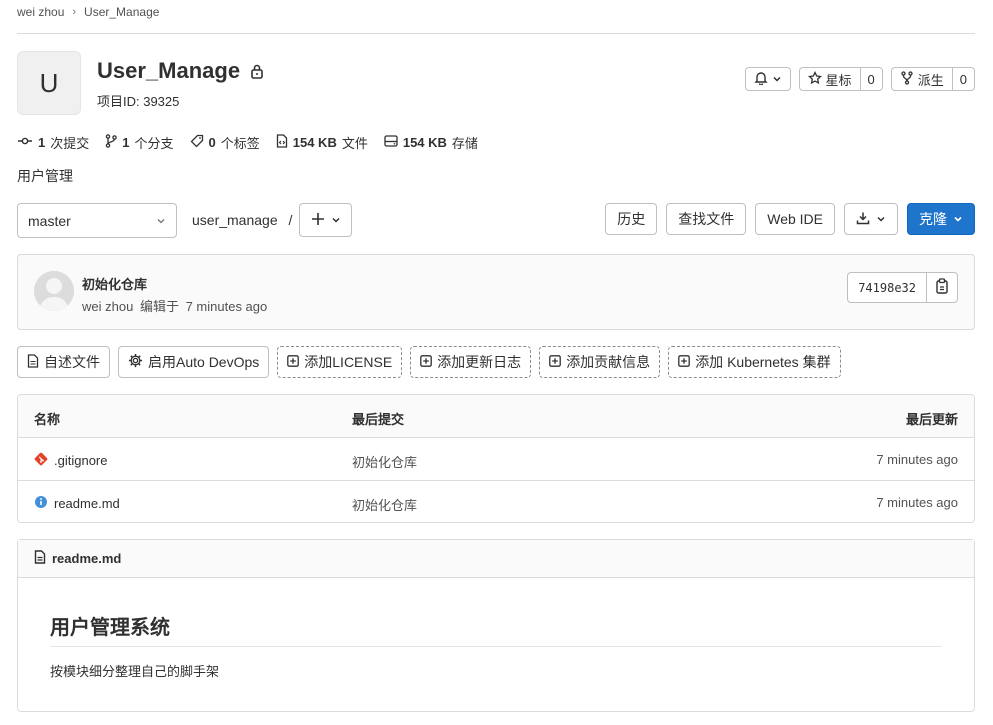  I want to click on breadcrumb-project: User_Manage, so click(121, 12).